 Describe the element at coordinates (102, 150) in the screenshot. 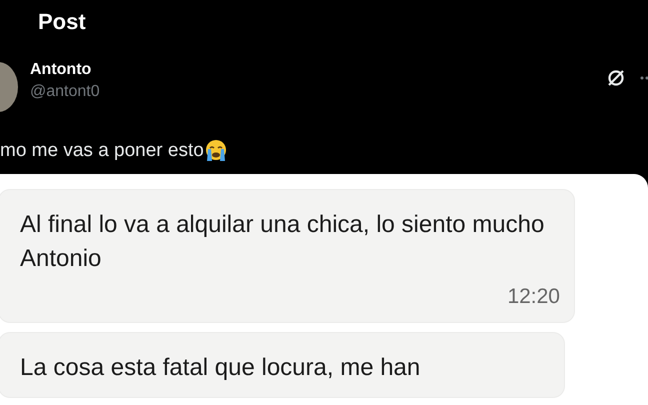

I see `post-text: mo me vas a poner esto` at that location.